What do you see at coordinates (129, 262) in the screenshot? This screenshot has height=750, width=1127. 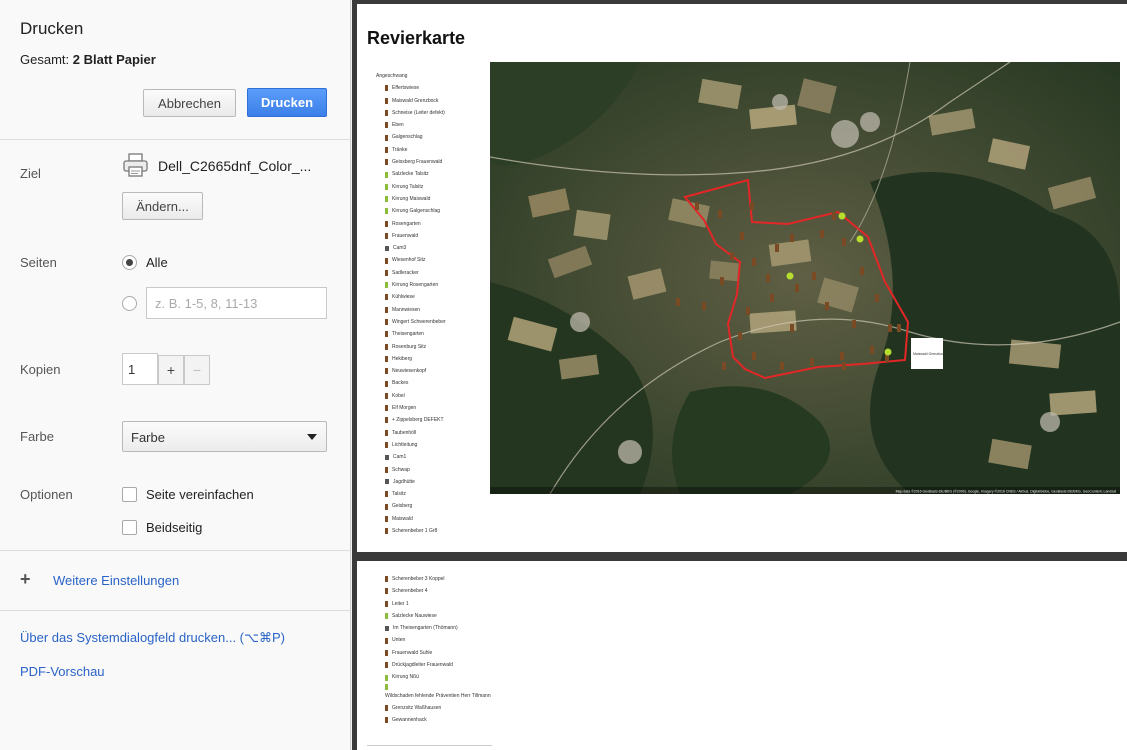 I see `pages-all-radio` at bounding box center [129, 262].